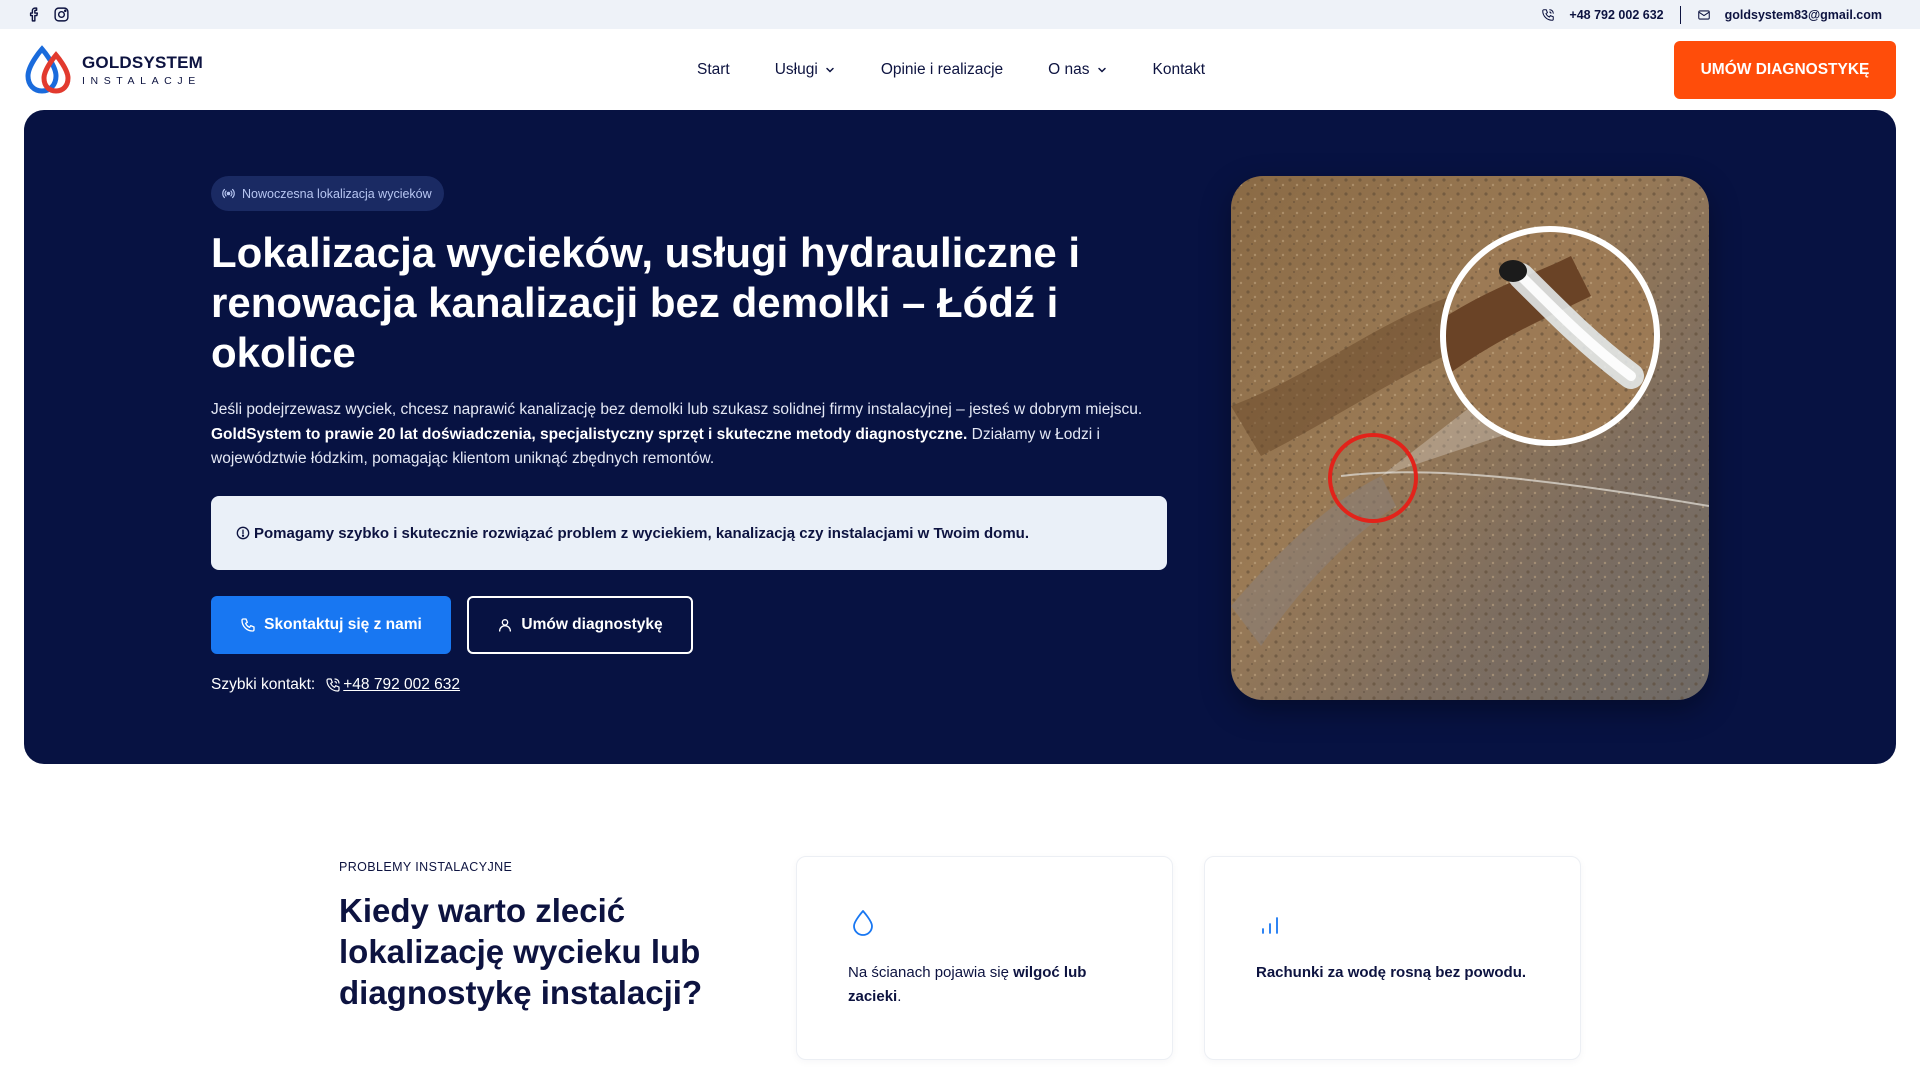  Describe the element at coordinates (263, 684) in the screenshot. I see `quick-contact-label: Szybki kontakt:` at that location.